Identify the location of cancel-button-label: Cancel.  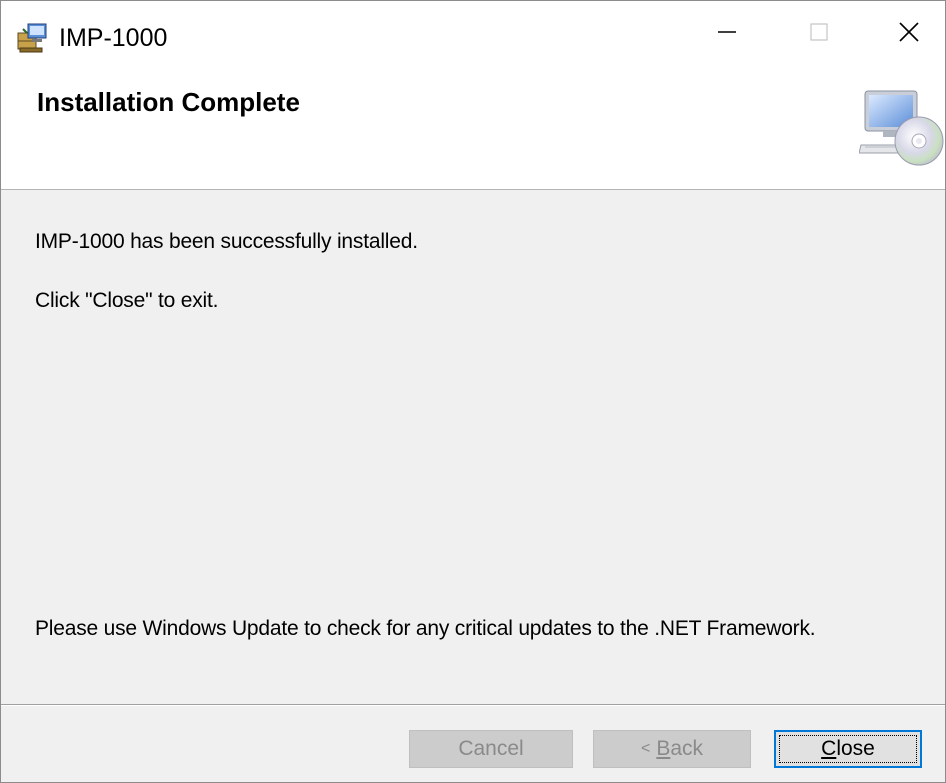
(491, 748).